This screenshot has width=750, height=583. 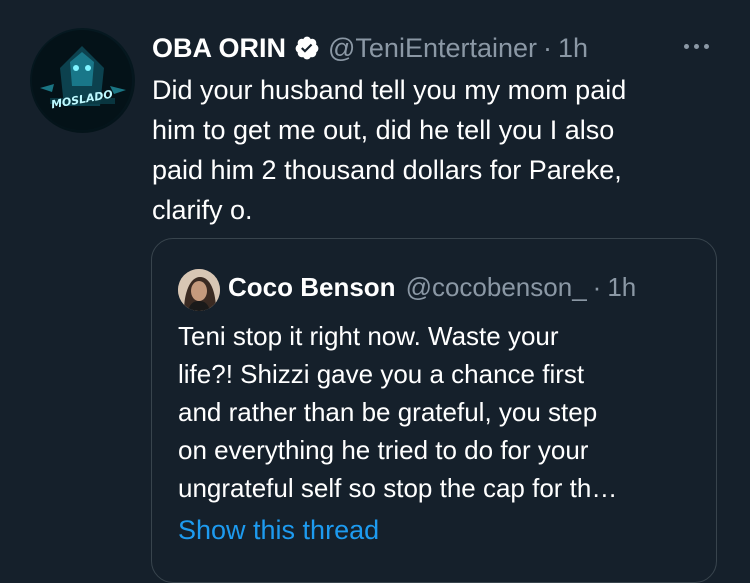 I want to click on tweet-text-line: Did your husband tell you my mom paid, so click(x=389, y=90).